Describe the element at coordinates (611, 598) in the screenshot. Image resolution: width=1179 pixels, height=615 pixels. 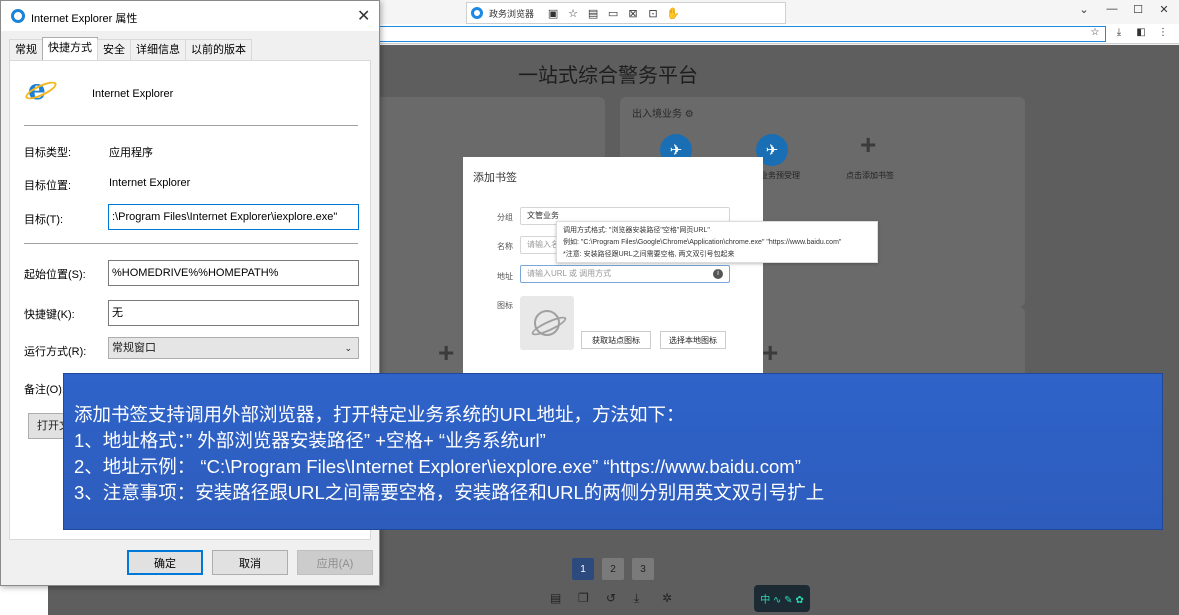
I see `history-icon: ↺` at that location.